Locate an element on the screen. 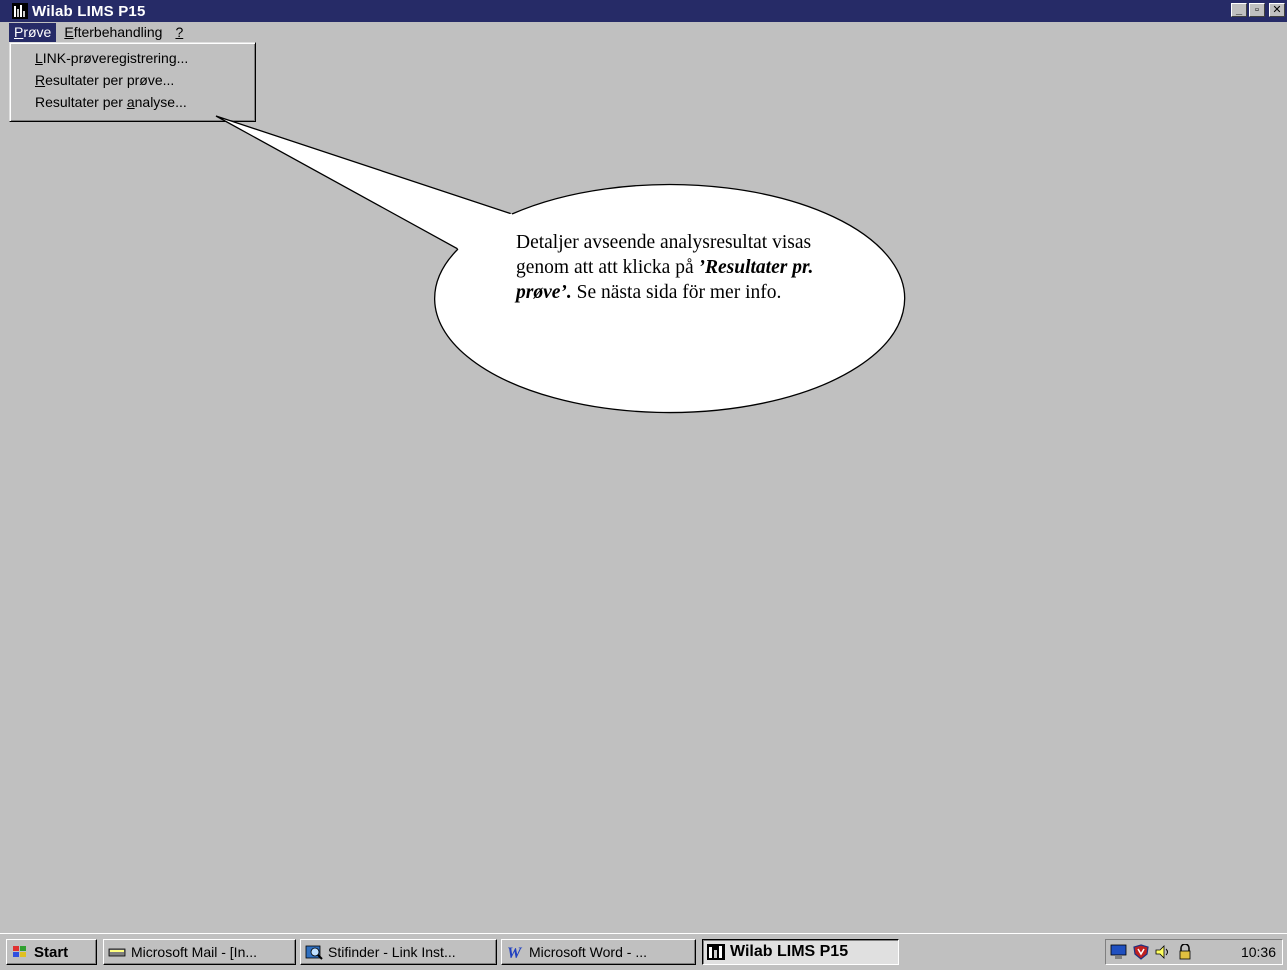 Image resolution: width=1287 pixels, height=970 pixels. system-tray: 10:36 is located at coordinates (1194, 952).